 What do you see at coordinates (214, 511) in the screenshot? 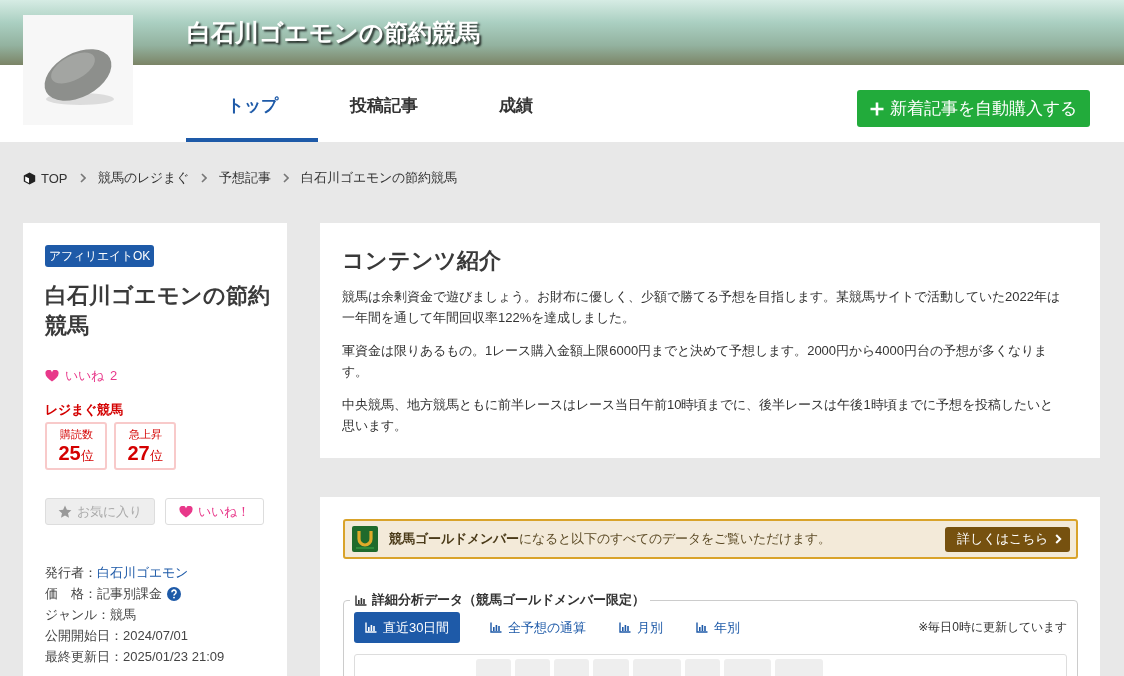
I see `like-button: いいね！` at bounding box center [214, 511].